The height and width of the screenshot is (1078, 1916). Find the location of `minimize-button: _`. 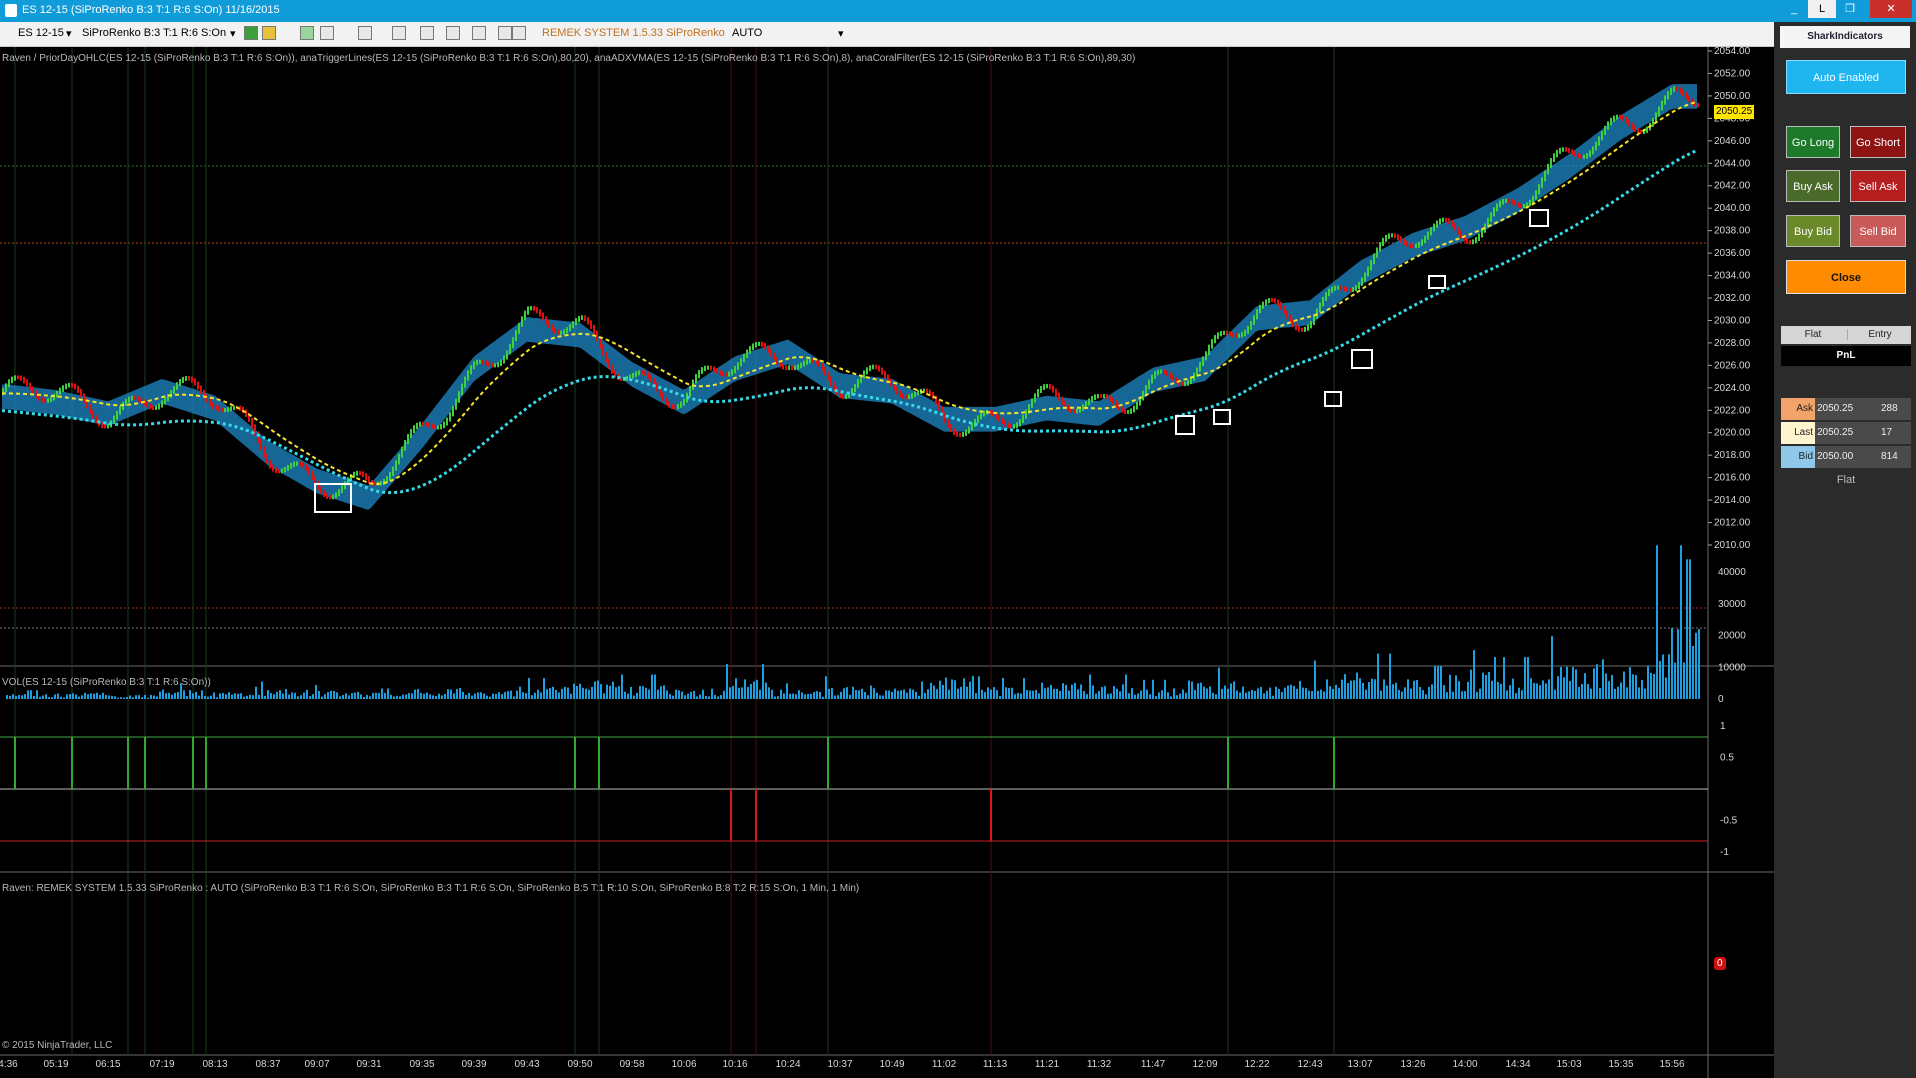

minimize-button: _ is located at coordinates (1794, 9).